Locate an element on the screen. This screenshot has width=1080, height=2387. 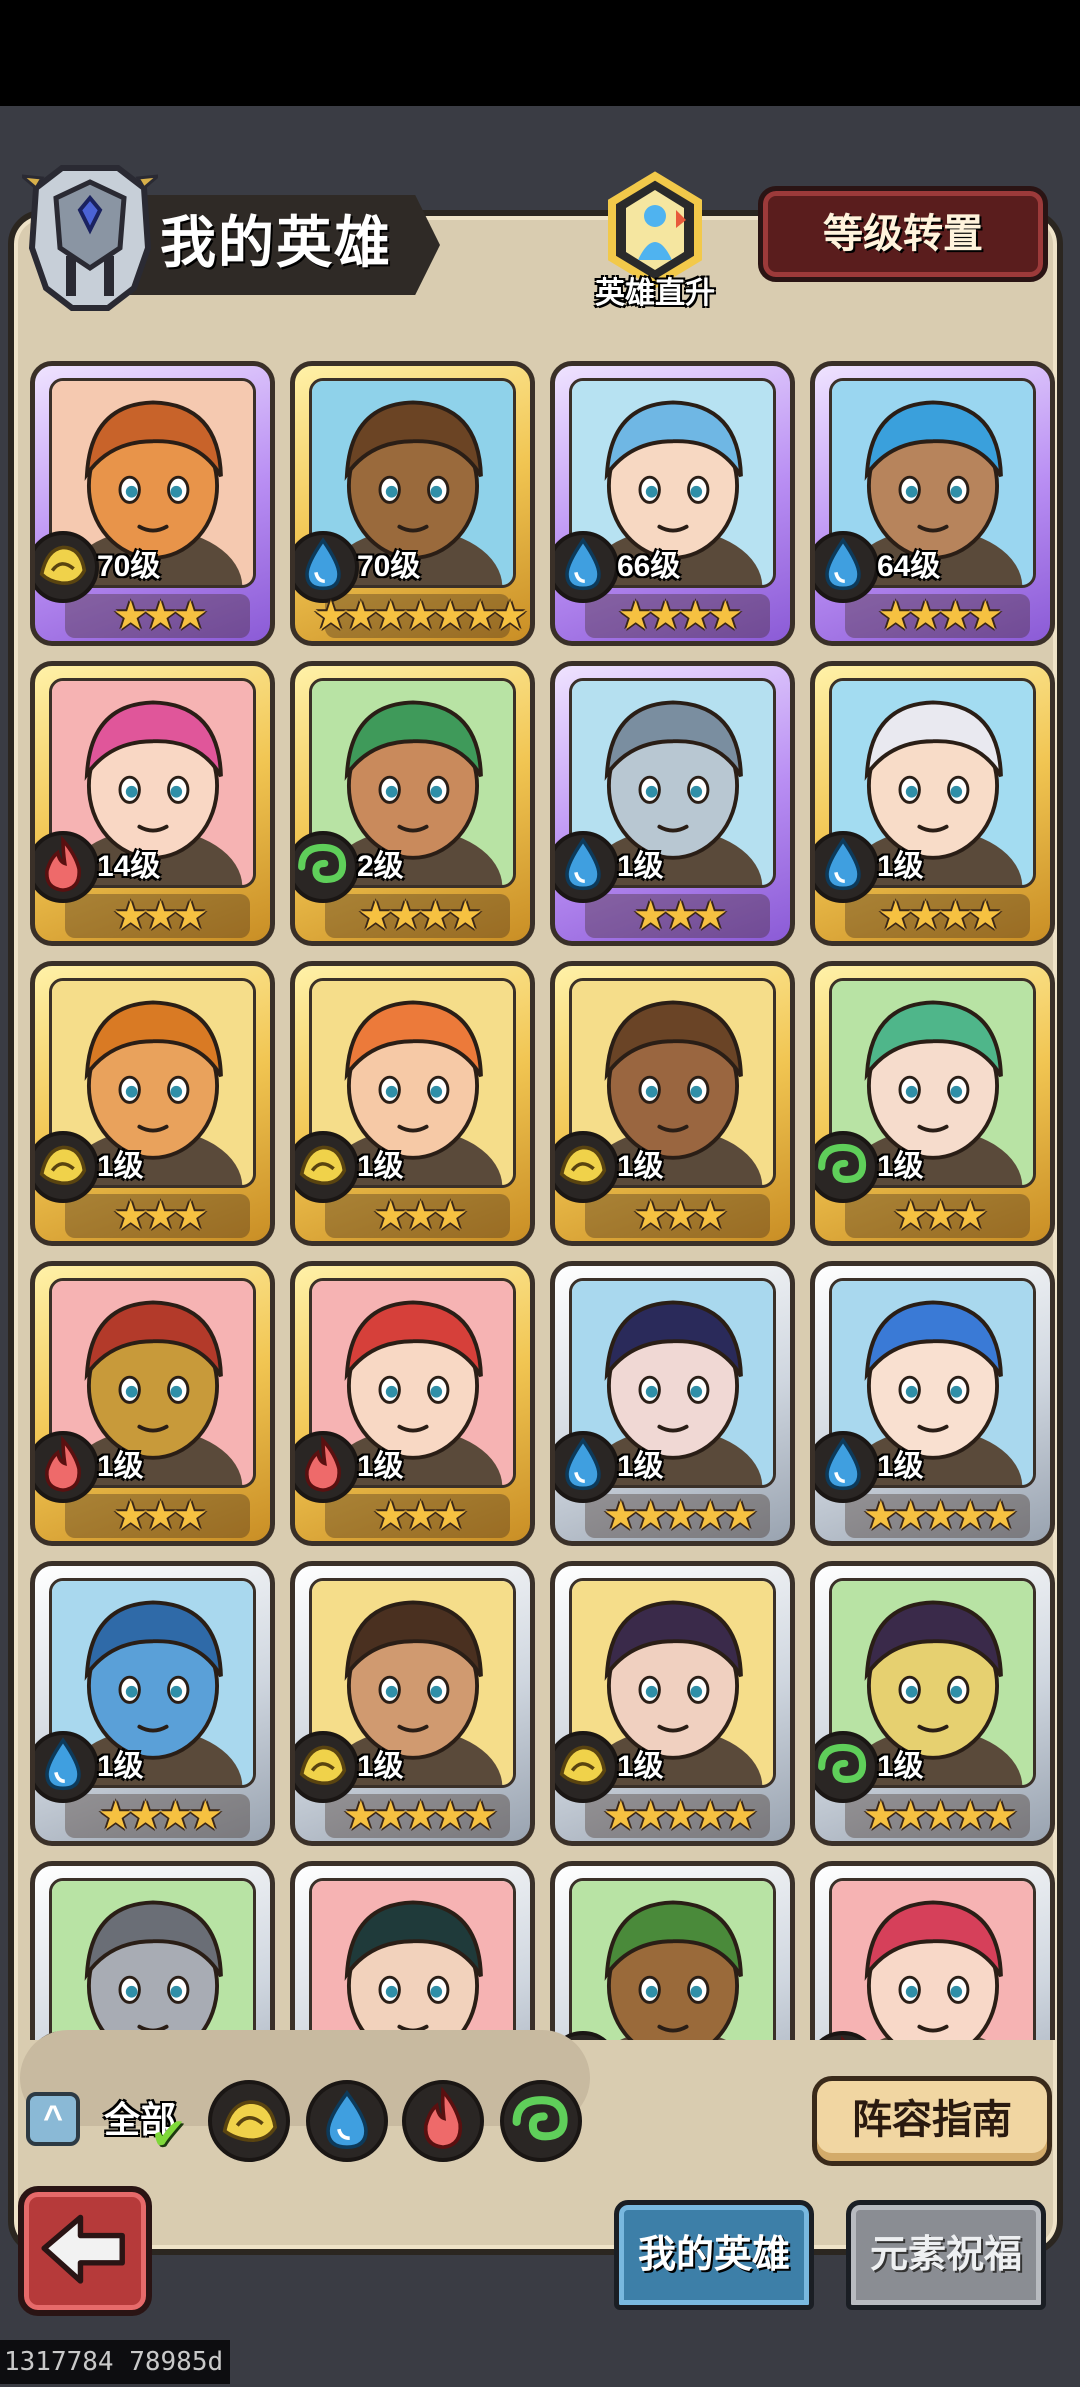
filter-wind is located at coordinates (541, 2121).